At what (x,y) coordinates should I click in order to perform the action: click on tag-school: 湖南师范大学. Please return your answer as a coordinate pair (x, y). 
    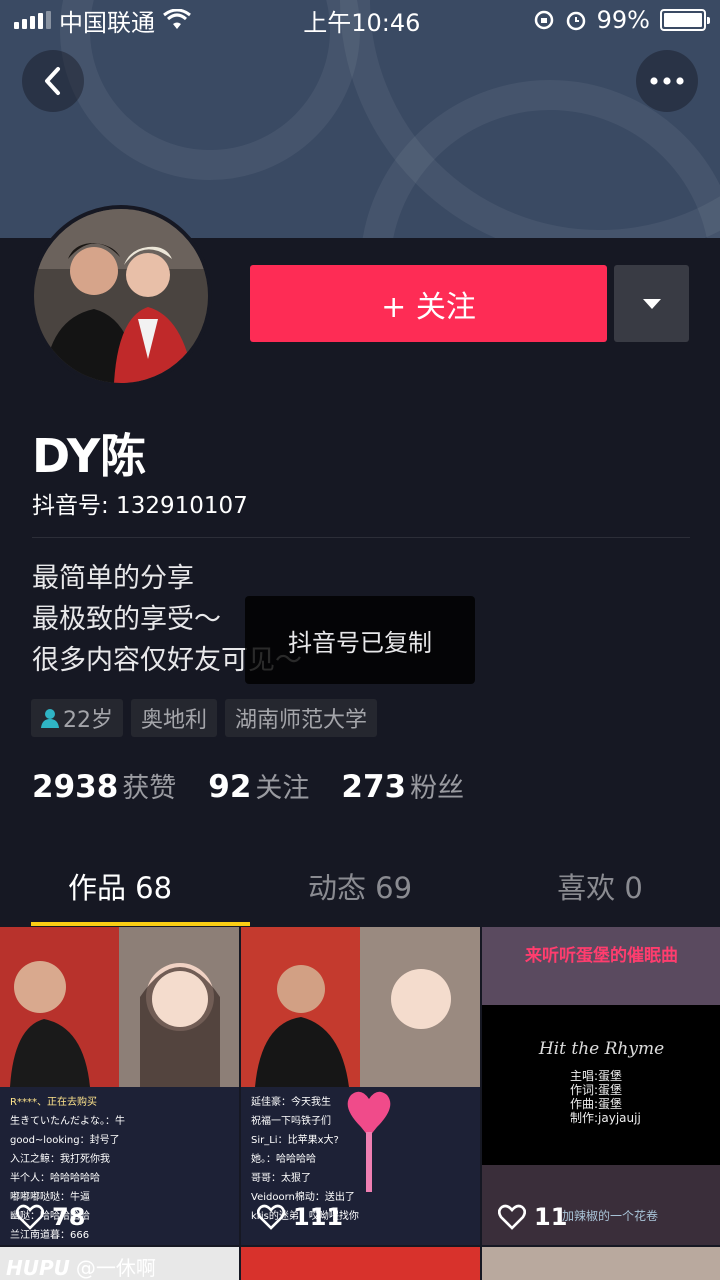
    Looking at the image, I should click on (301, 718).